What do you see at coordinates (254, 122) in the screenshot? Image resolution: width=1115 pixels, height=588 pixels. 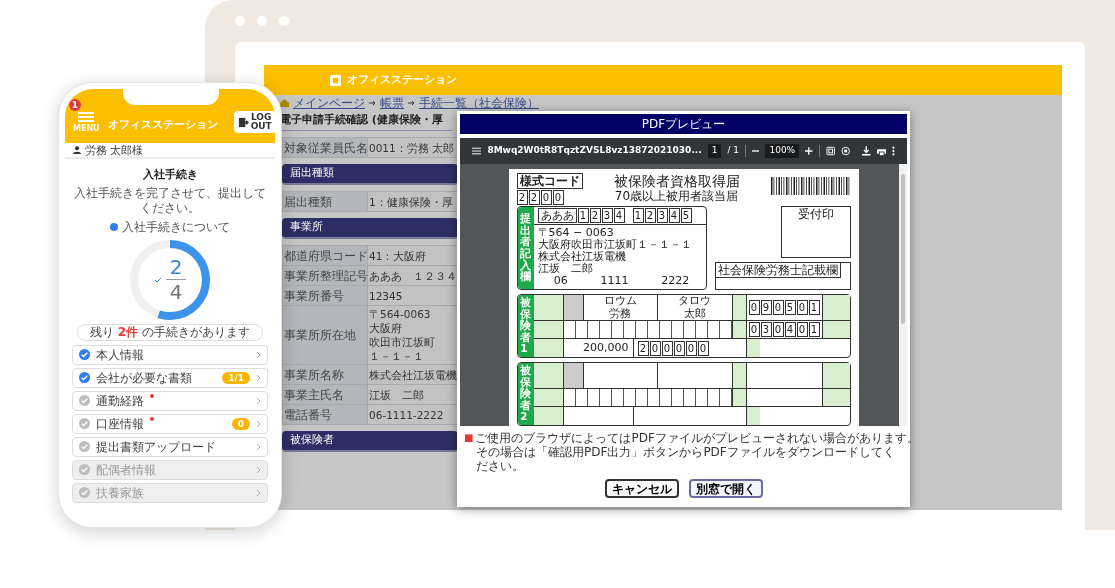 I see `logout-button: LOG OUT` at bounding box center [254, 122].